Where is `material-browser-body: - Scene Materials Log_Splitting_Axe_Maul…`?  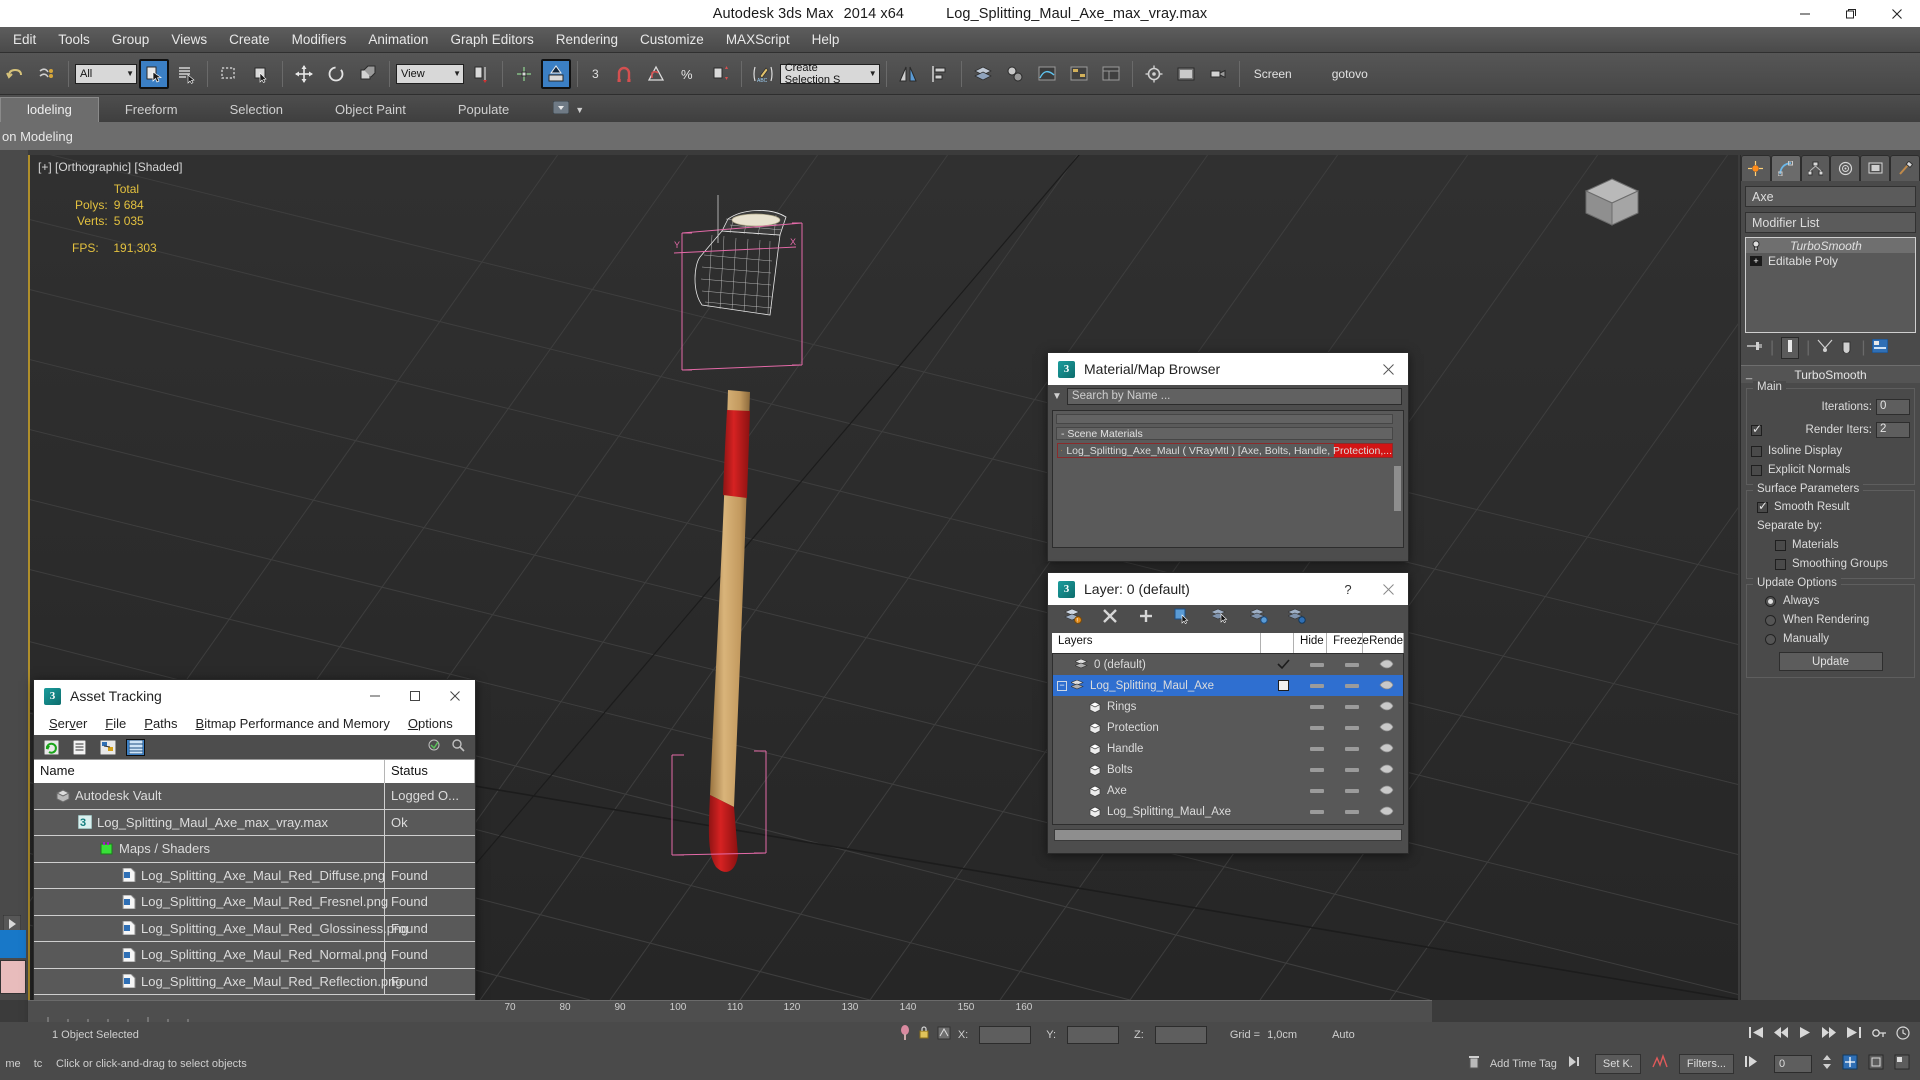 material-browser-body: - Scene Materials Log_Splitting_Axe_Maul… is located at coordinates (1228, 479).